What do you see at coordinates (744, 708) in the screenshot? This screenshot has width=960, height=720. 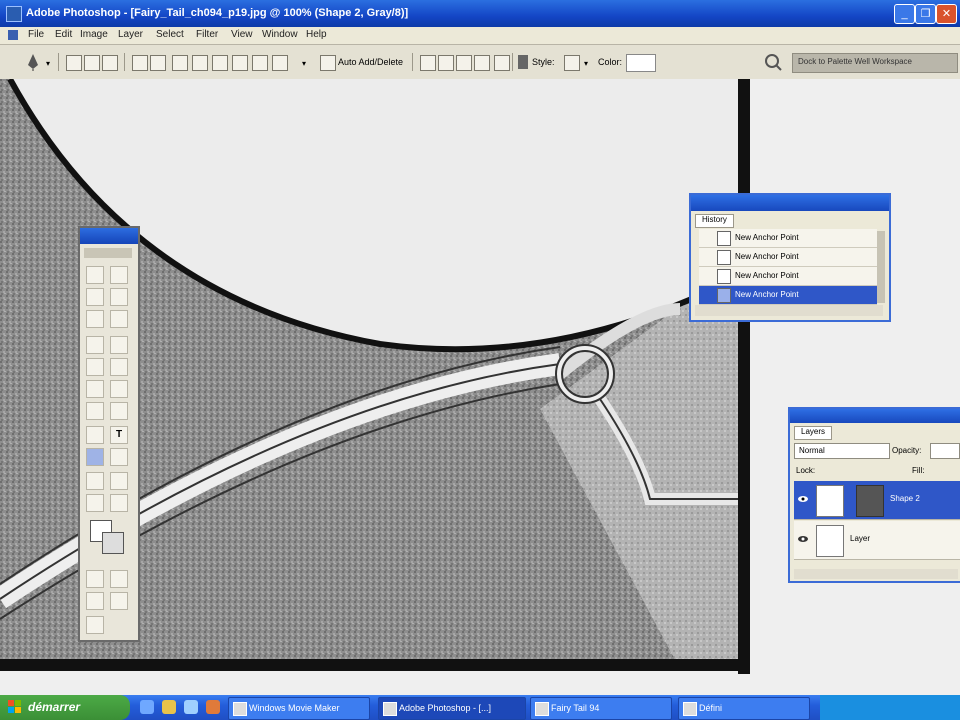 I see `taskbar-item: Défini` at bounding box center [744, 708].